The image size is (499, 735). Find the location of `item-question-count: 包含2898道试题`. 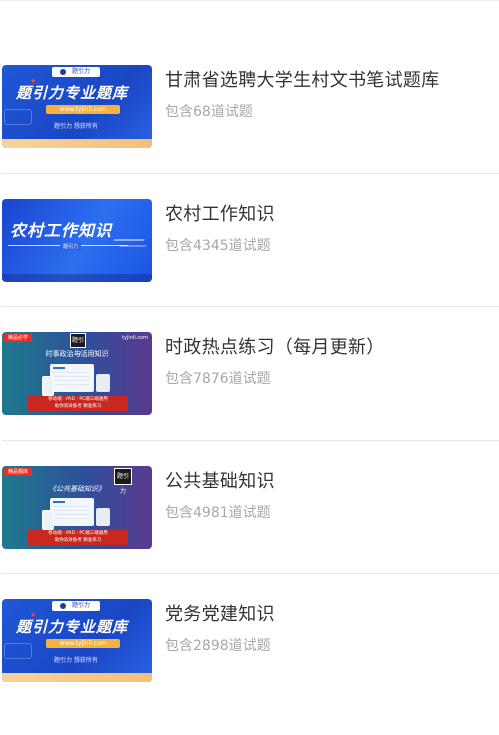

item-question-count: 包含2898道试题 is located at coordinates (218, 646).